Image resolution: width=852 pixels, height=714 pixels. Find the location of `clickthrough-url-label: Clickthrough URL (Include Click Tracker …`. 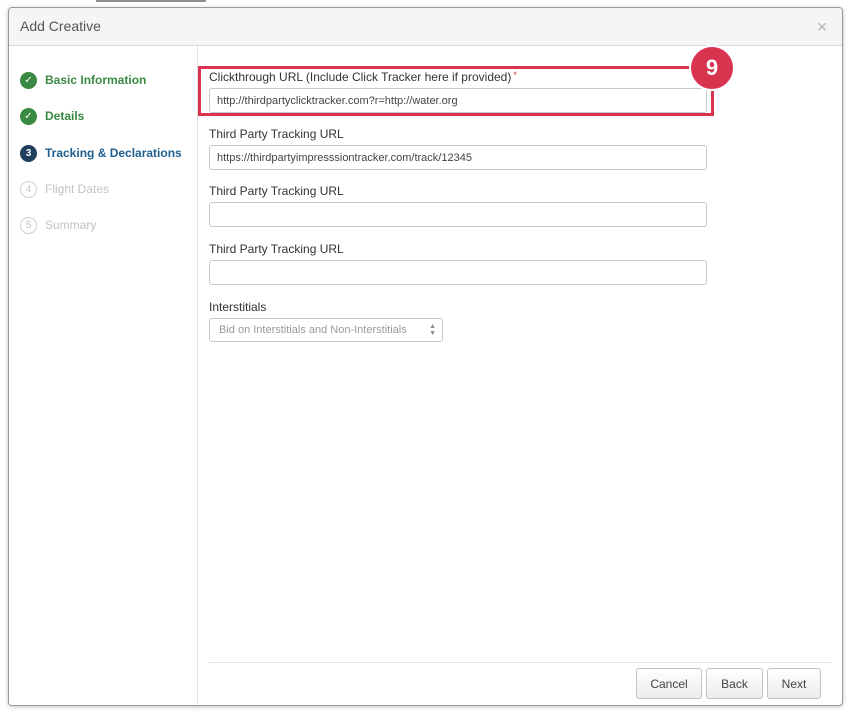

clickthrough-url-label: Clickthrough URL (Include Click Tracker … is located at coordinates (363, 77).